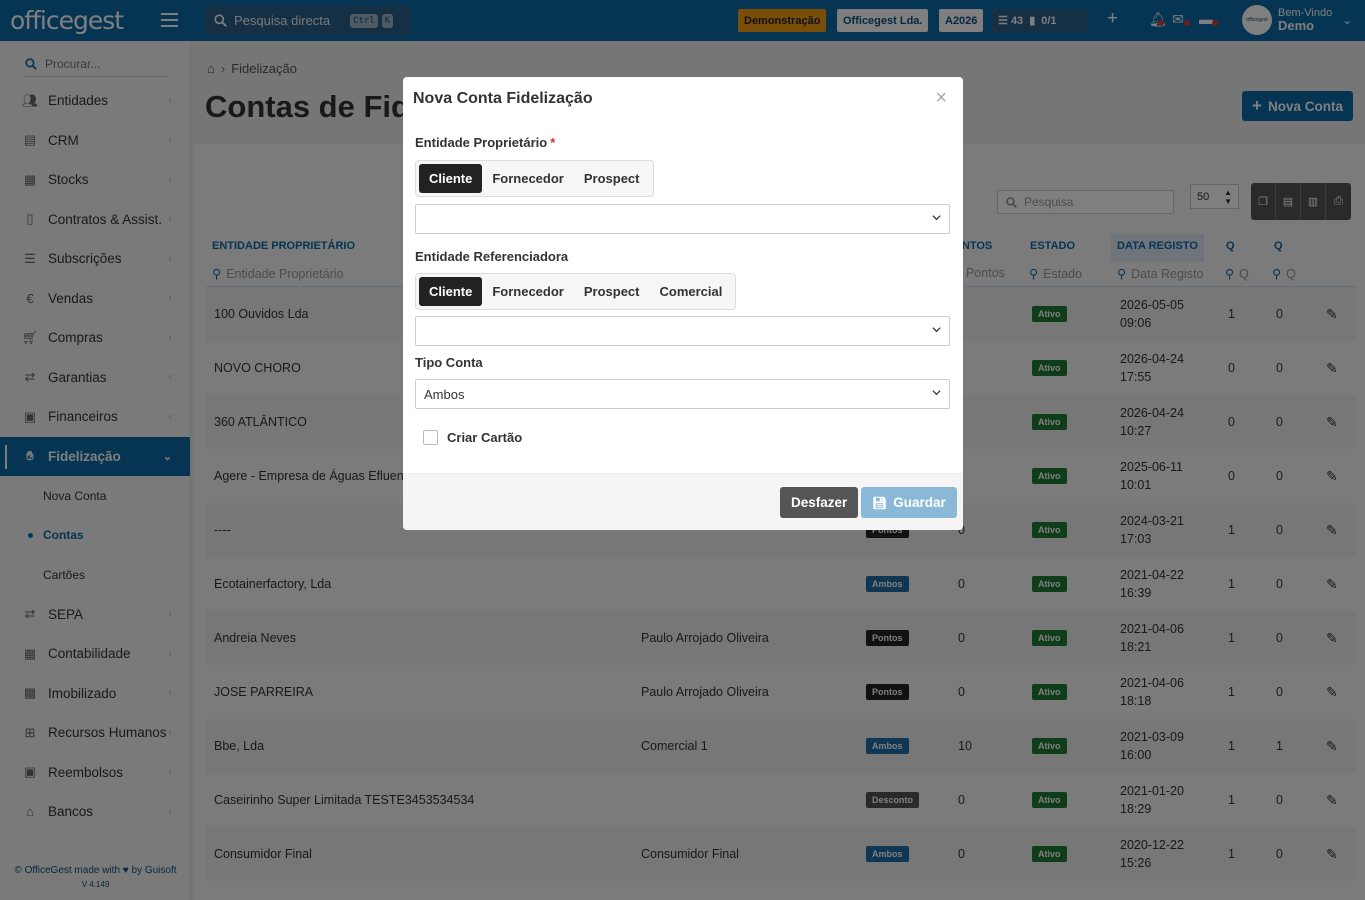  Describe the element at coordinates (919, 502) in the screenshot. I see `save-label: Guardar` at that location.